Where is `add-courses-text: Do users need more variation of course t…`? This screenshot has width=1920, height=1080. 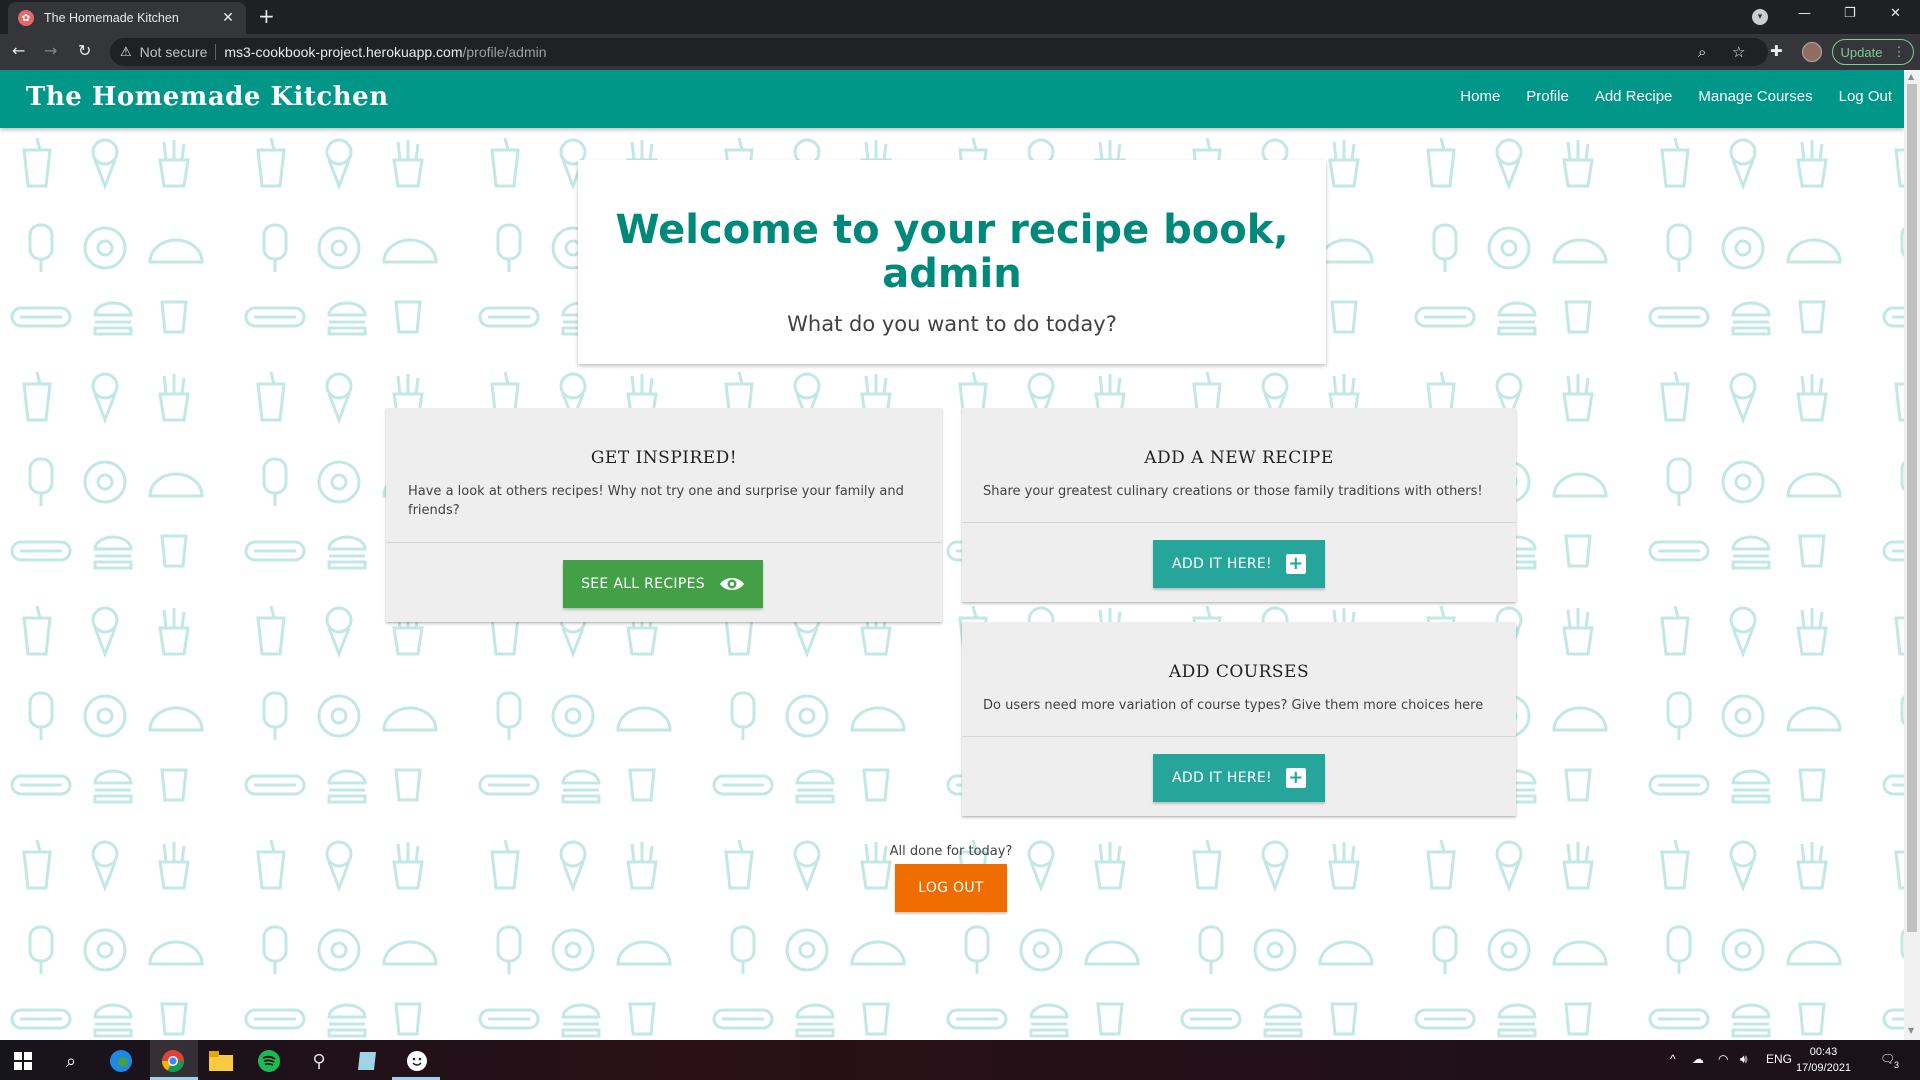 add-courses-text: Do users need more variation of course t… is located at coordinates (1233, 705).